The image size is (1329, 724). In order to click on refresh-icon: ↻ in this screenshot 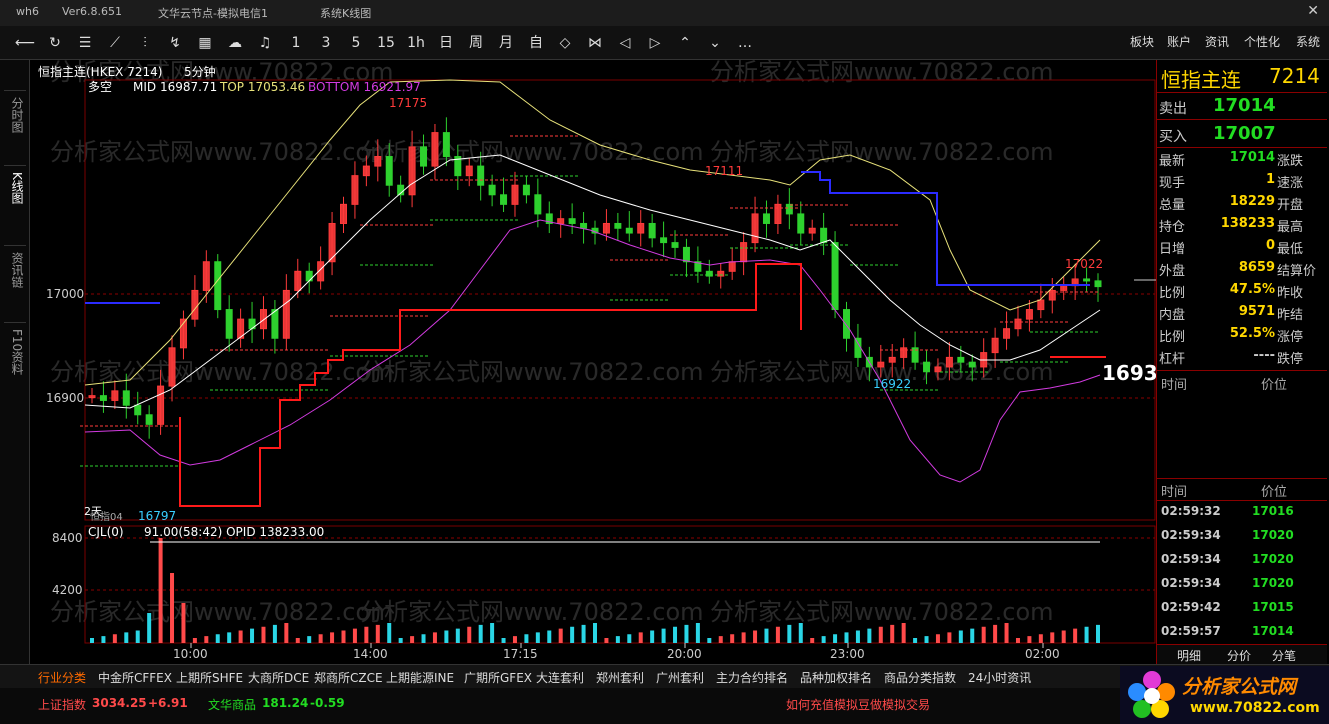, I will do `click(55, 43)`.